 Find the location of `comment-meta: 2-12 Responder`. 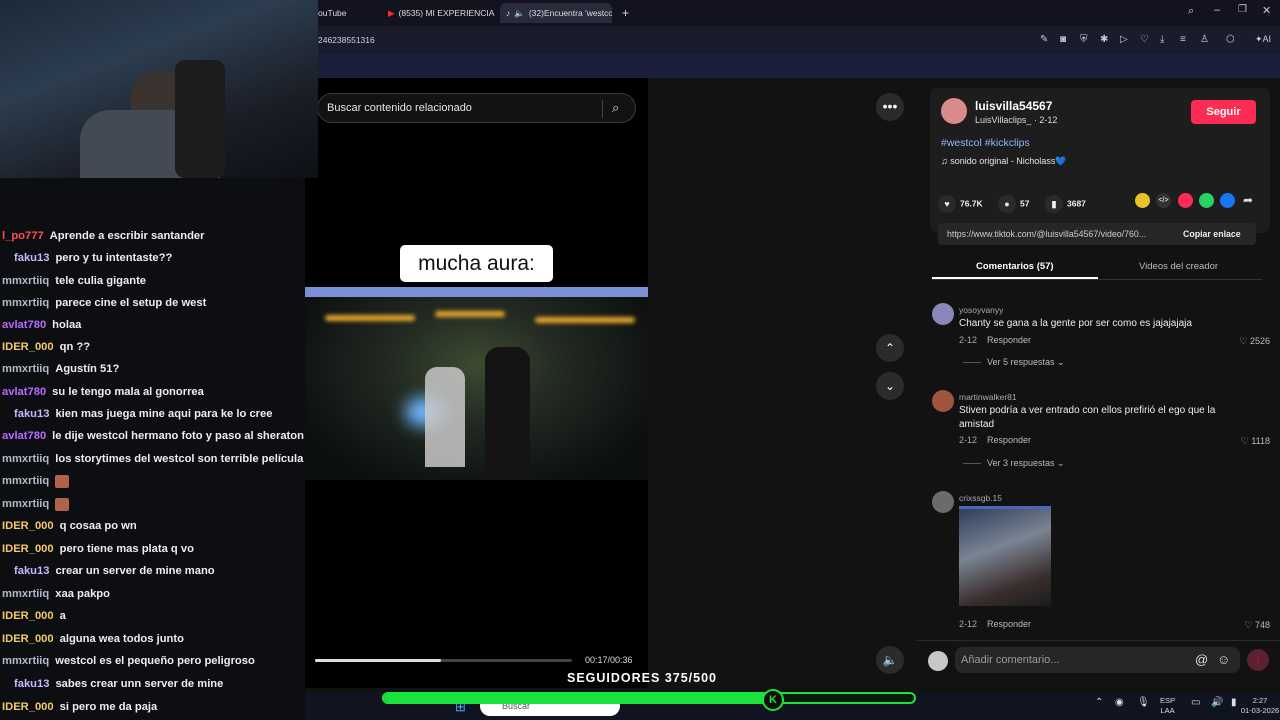

comment-meta: 2-12 Responder is located at coordinates (995, 624).